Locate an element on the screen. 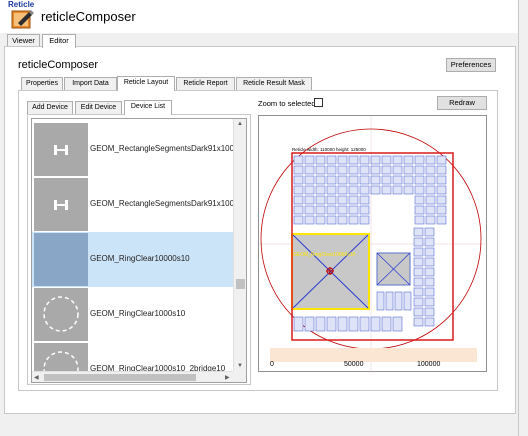 The width and height of the screenshot is (528, 436). tab-reticle-layout: Reticle Layout is located at coordinates (146, 83).